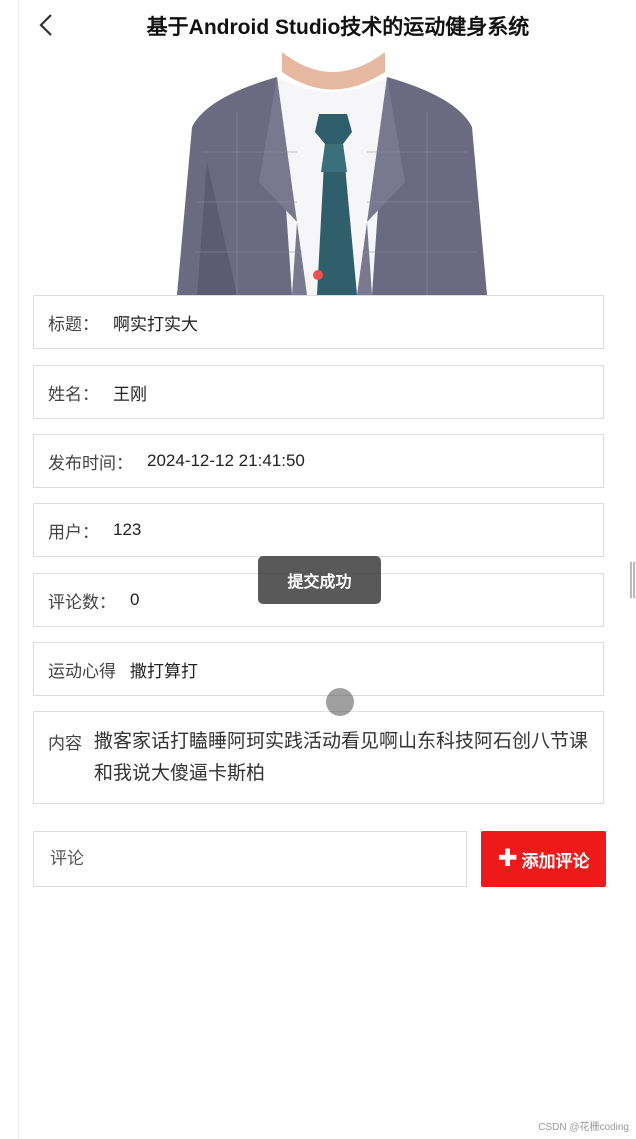 The image size is (636, 1139). Describe the element at coordinates (250, 859) in the screenshot. I see `comment-input` at that location.